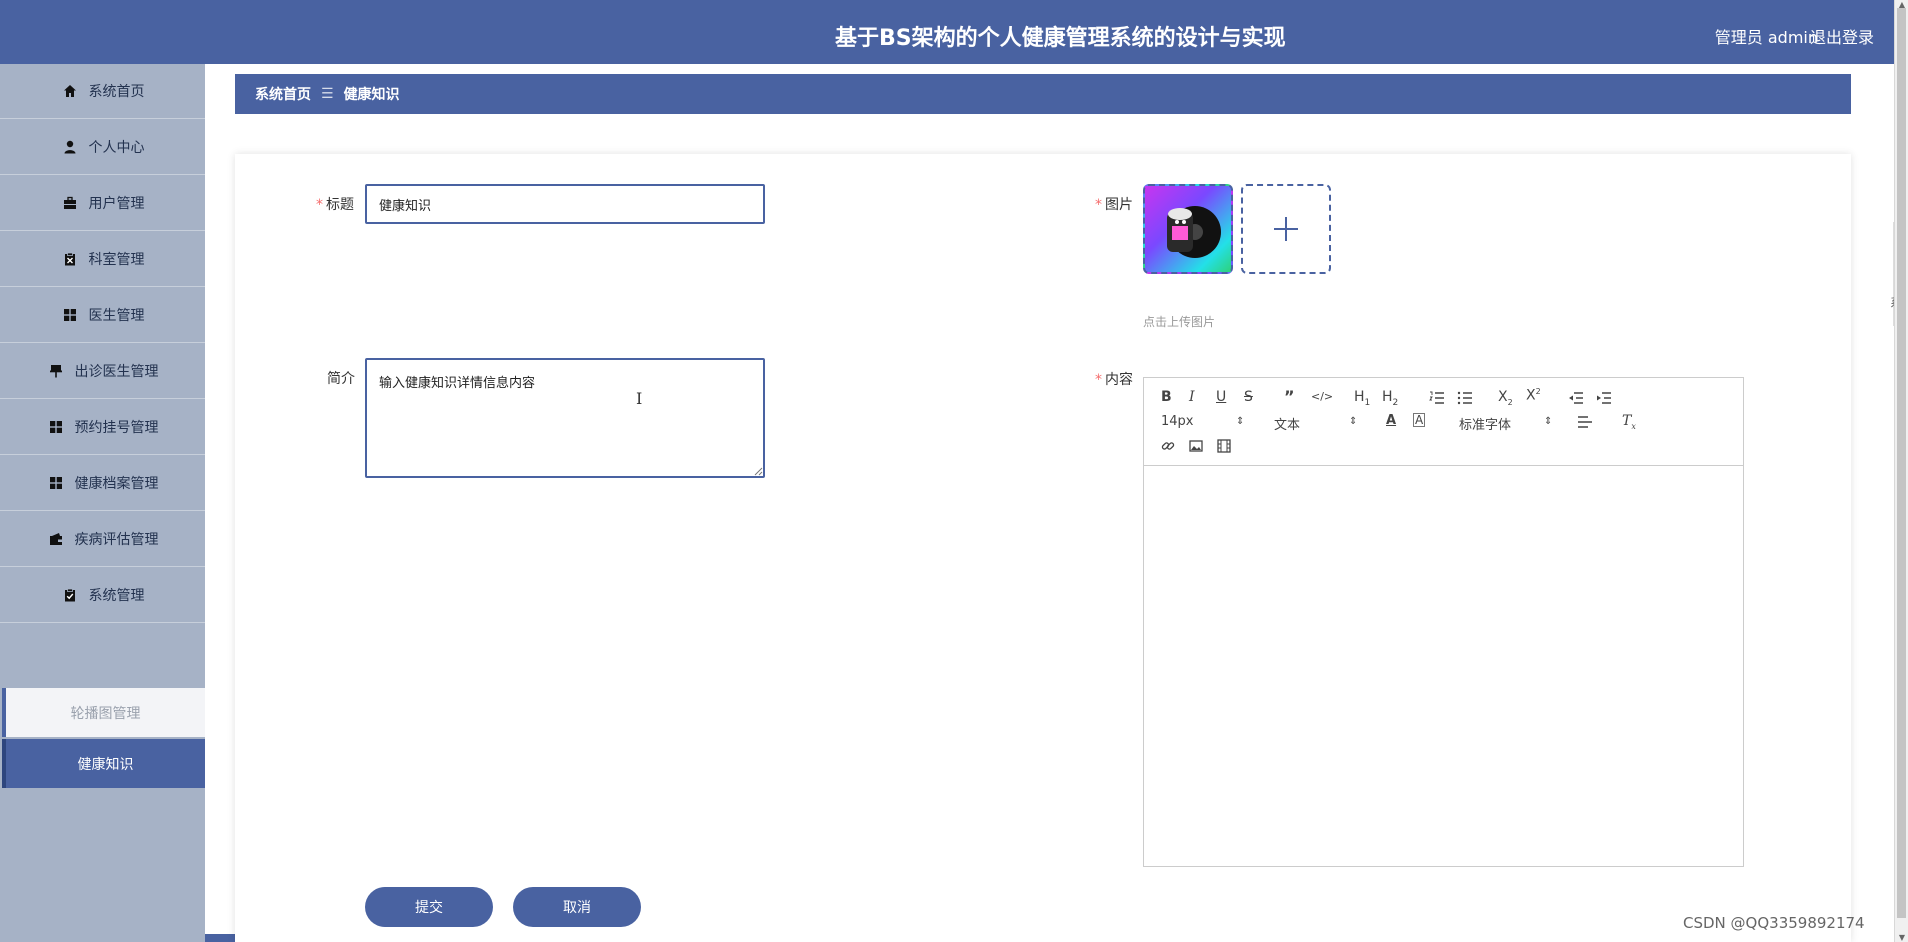 Image resolution: width=1908 pixels, height=942 pixels. What do you see at coordinates (1443, 666) in the screenshot?
I see `editor-content-area` at bounding box center [1443, 666].